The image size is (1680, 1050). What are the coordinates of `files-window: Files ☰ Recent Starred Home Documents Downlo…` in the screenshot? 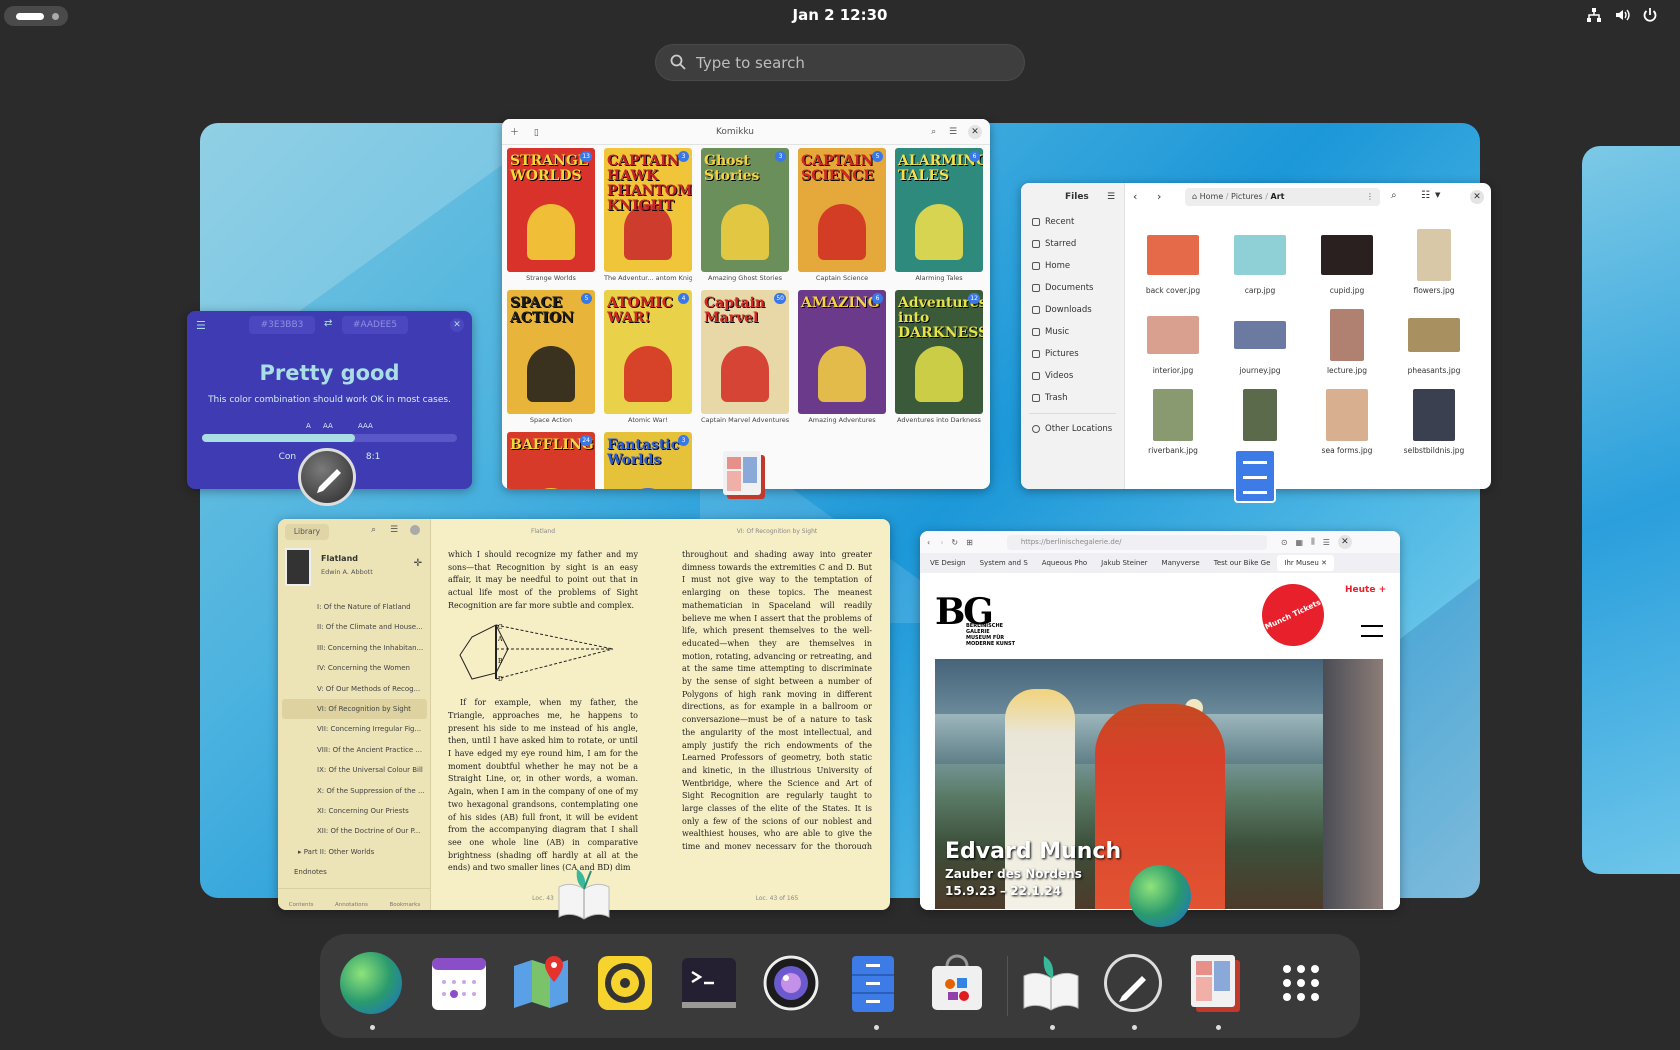 It's located at (1256, 336).